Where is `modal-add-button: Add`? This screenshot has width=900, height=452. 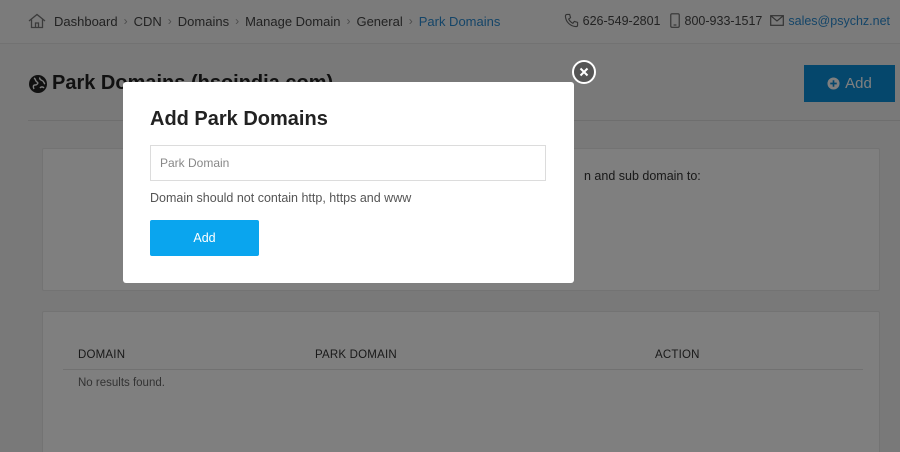
modal-add-button: Add is located at coordinates (204, 238).